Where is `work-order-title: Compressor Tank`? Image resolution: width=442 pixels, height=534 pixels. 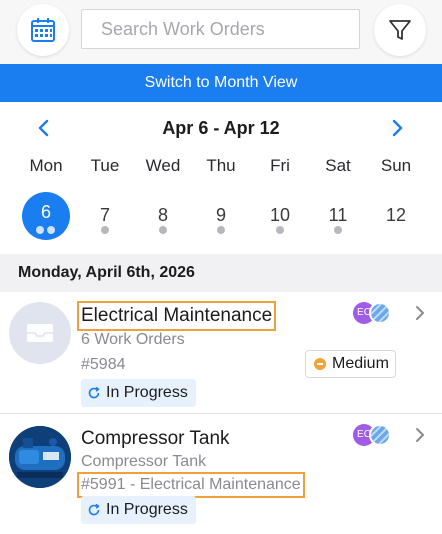
work-order-title: Compressor Tank is located at coordinates (155, 438).